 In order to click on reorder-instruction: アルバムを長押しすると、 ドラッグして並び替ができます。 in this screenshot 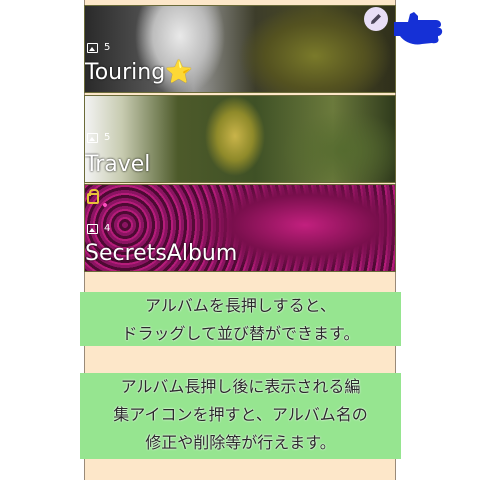, I will do `click(240, 319)`.